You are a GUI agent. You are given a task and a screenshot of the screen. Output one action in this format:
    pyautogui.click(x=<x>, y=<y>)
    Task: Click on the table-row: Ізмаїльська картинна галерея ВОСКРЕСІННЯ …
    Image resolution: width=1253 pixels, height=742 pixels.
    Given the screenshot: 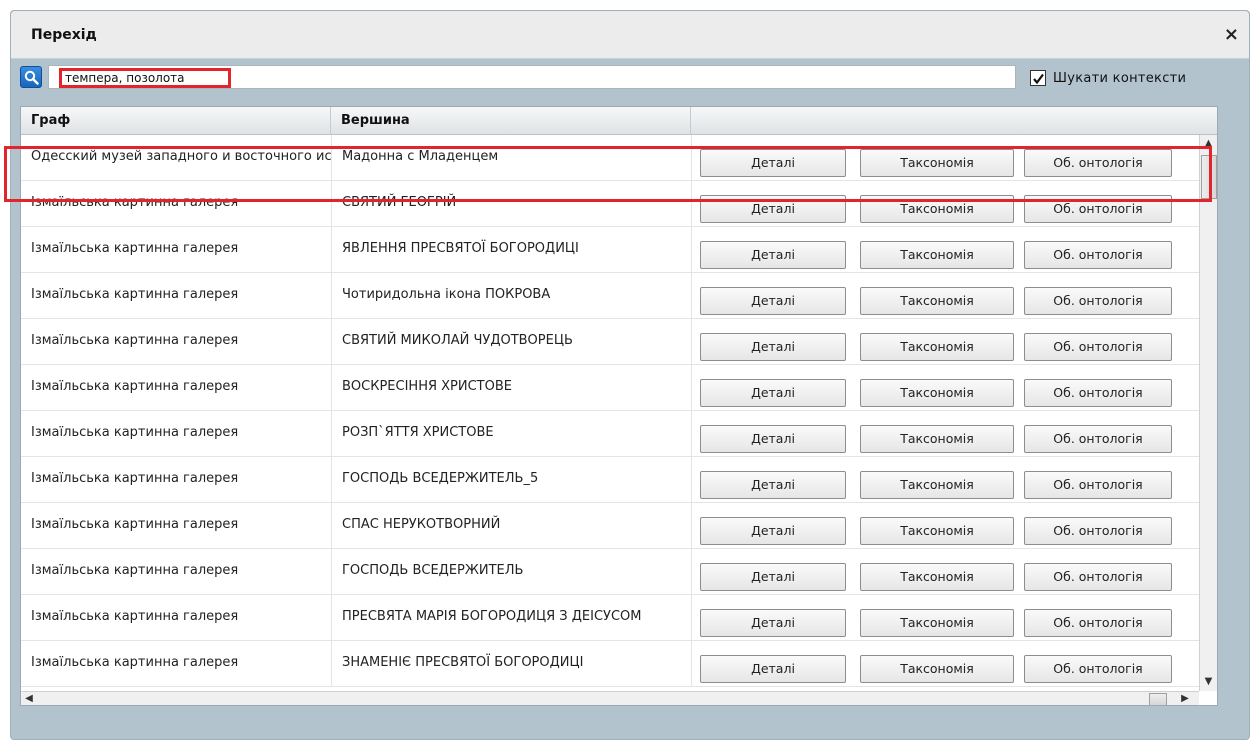 What is the action you would take?
    pyautogui.click(x=610, y=388)
    